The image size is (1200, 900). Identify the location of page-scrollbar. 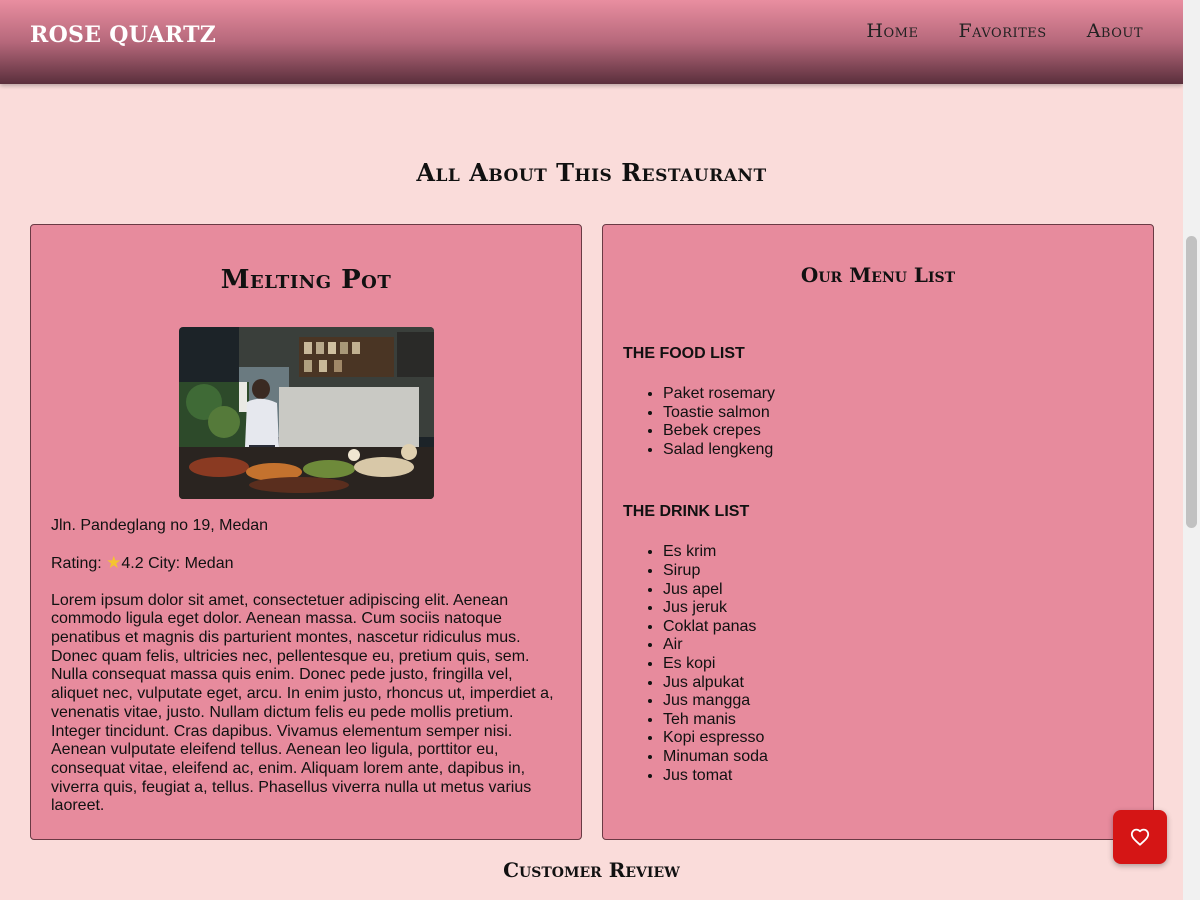
(1191, 450).